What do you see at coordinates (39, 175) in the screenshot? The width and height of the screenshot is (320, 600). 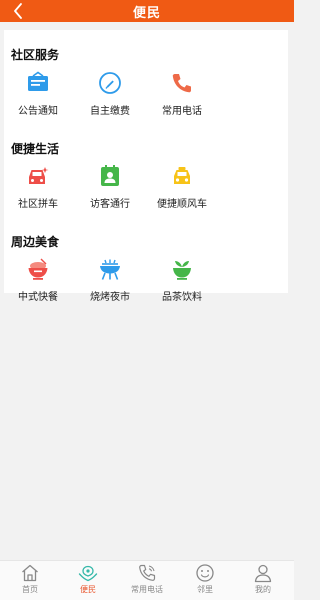 I see `carpool-icon` at bounding box center [39, 175].